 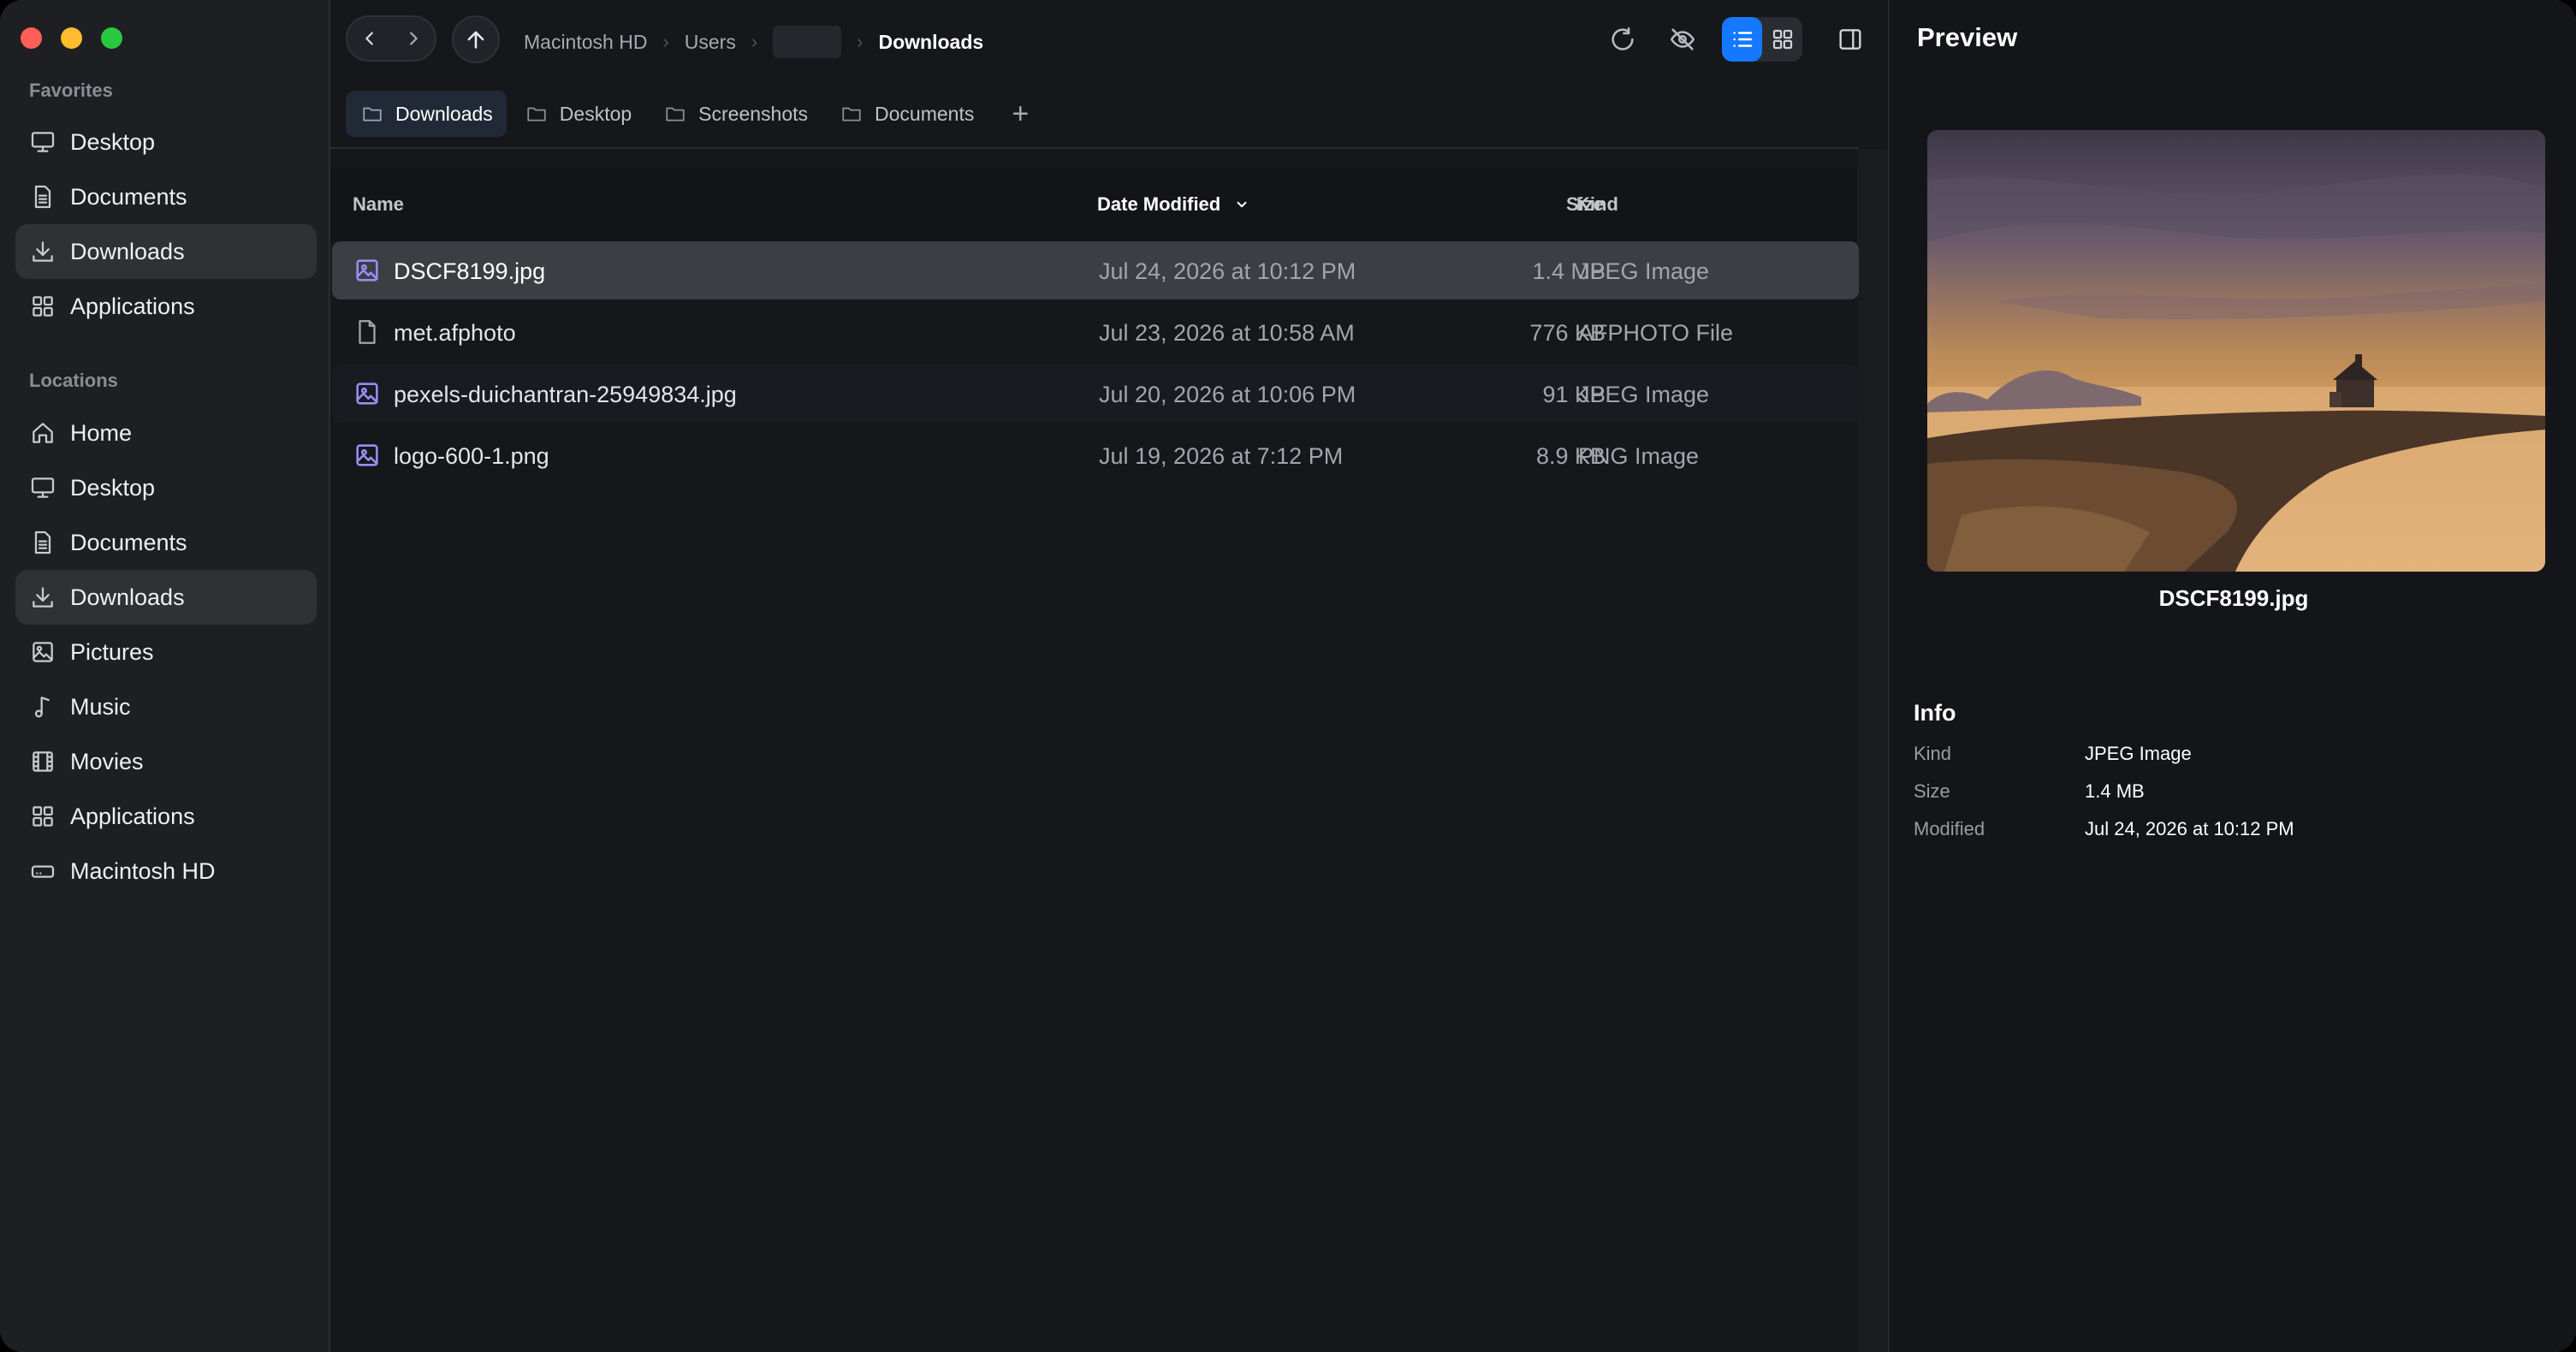 I want to click on sidebar-item-downloads: Downloads, so click(x=166, y=597).